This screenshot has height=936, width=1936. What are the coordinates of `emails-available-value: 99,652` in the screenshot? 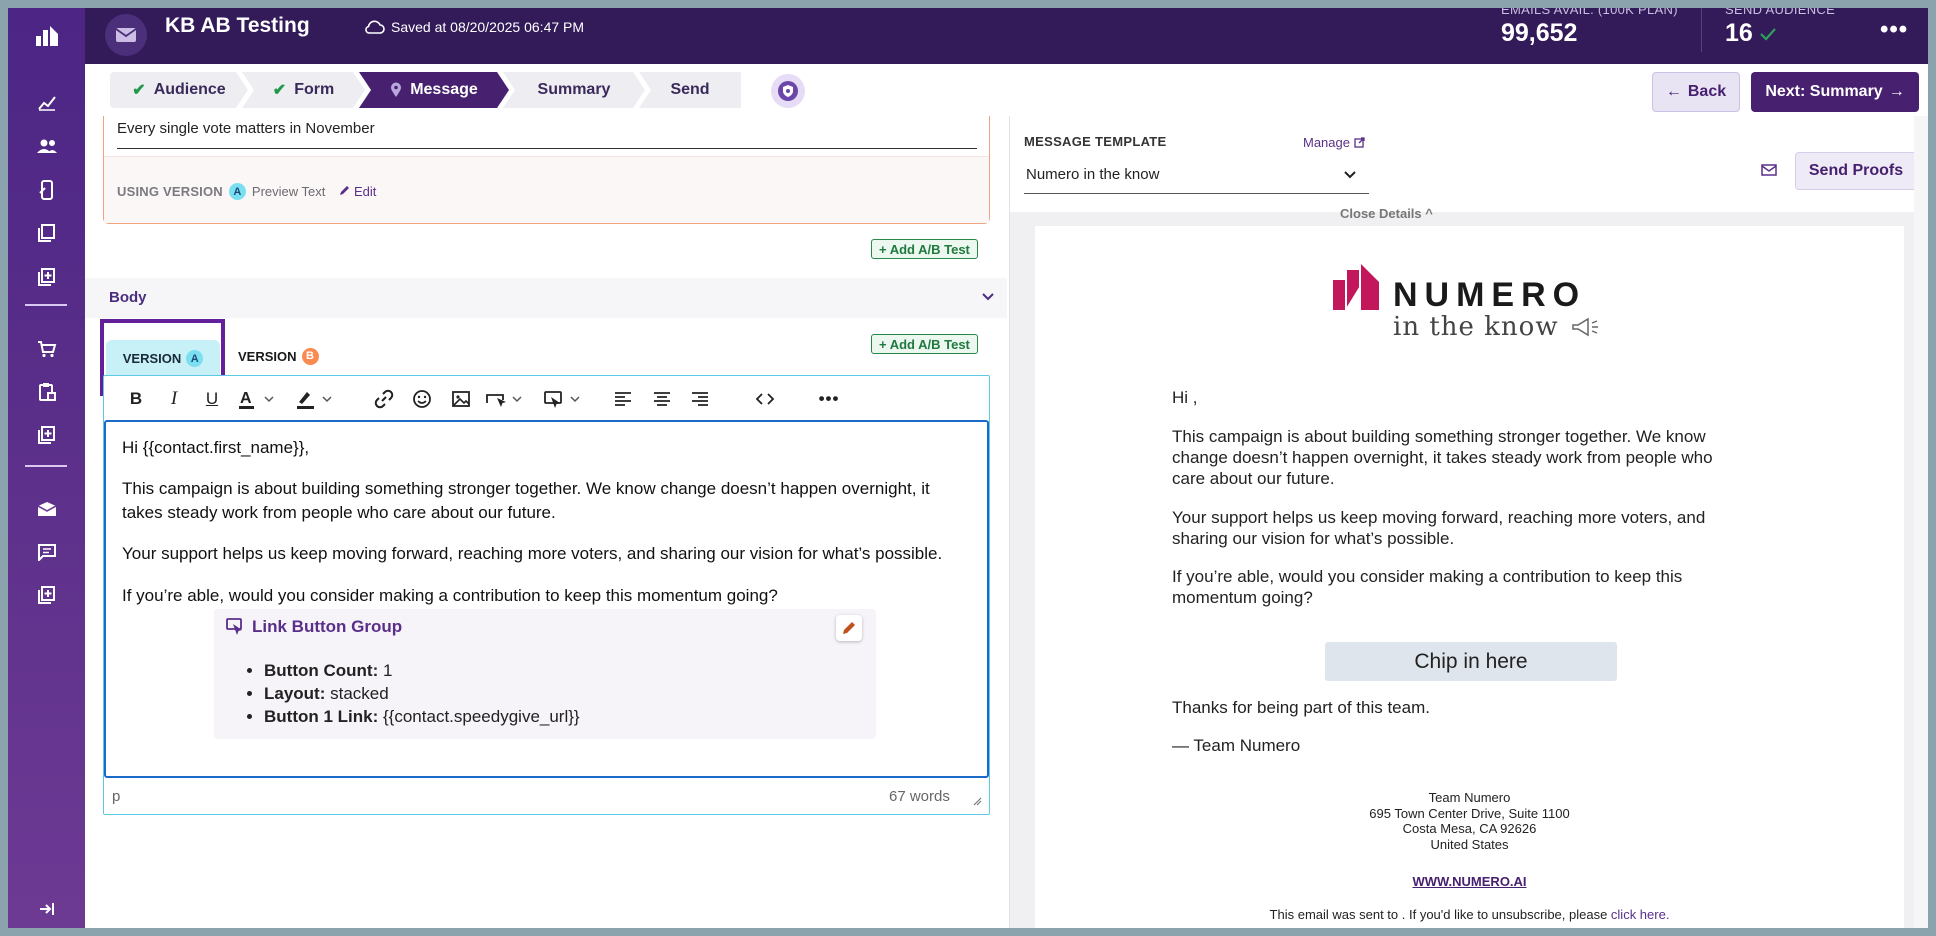 It's located at (1539, 33).